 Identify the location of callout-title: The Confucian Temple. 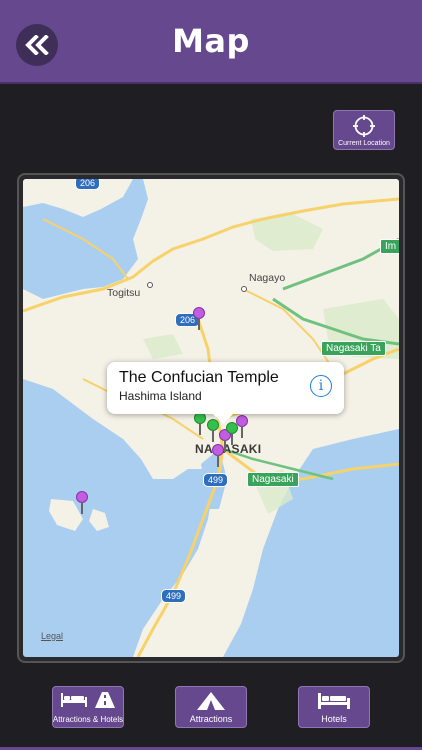
(199, 377).